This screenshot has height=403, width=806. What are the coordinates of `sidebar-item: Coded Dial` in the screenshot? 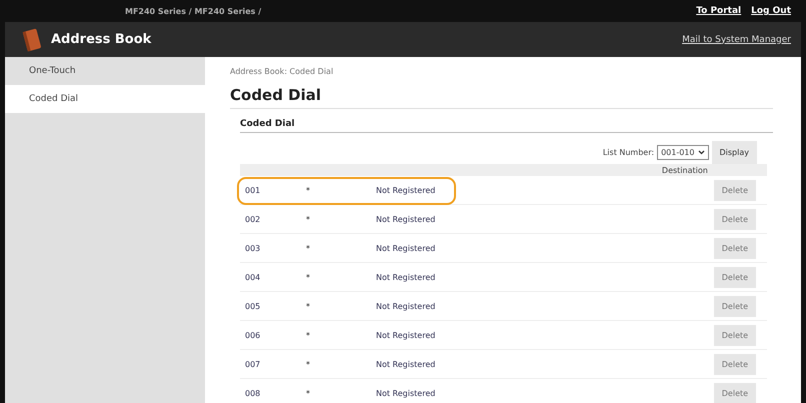 It's located at (105, 99).